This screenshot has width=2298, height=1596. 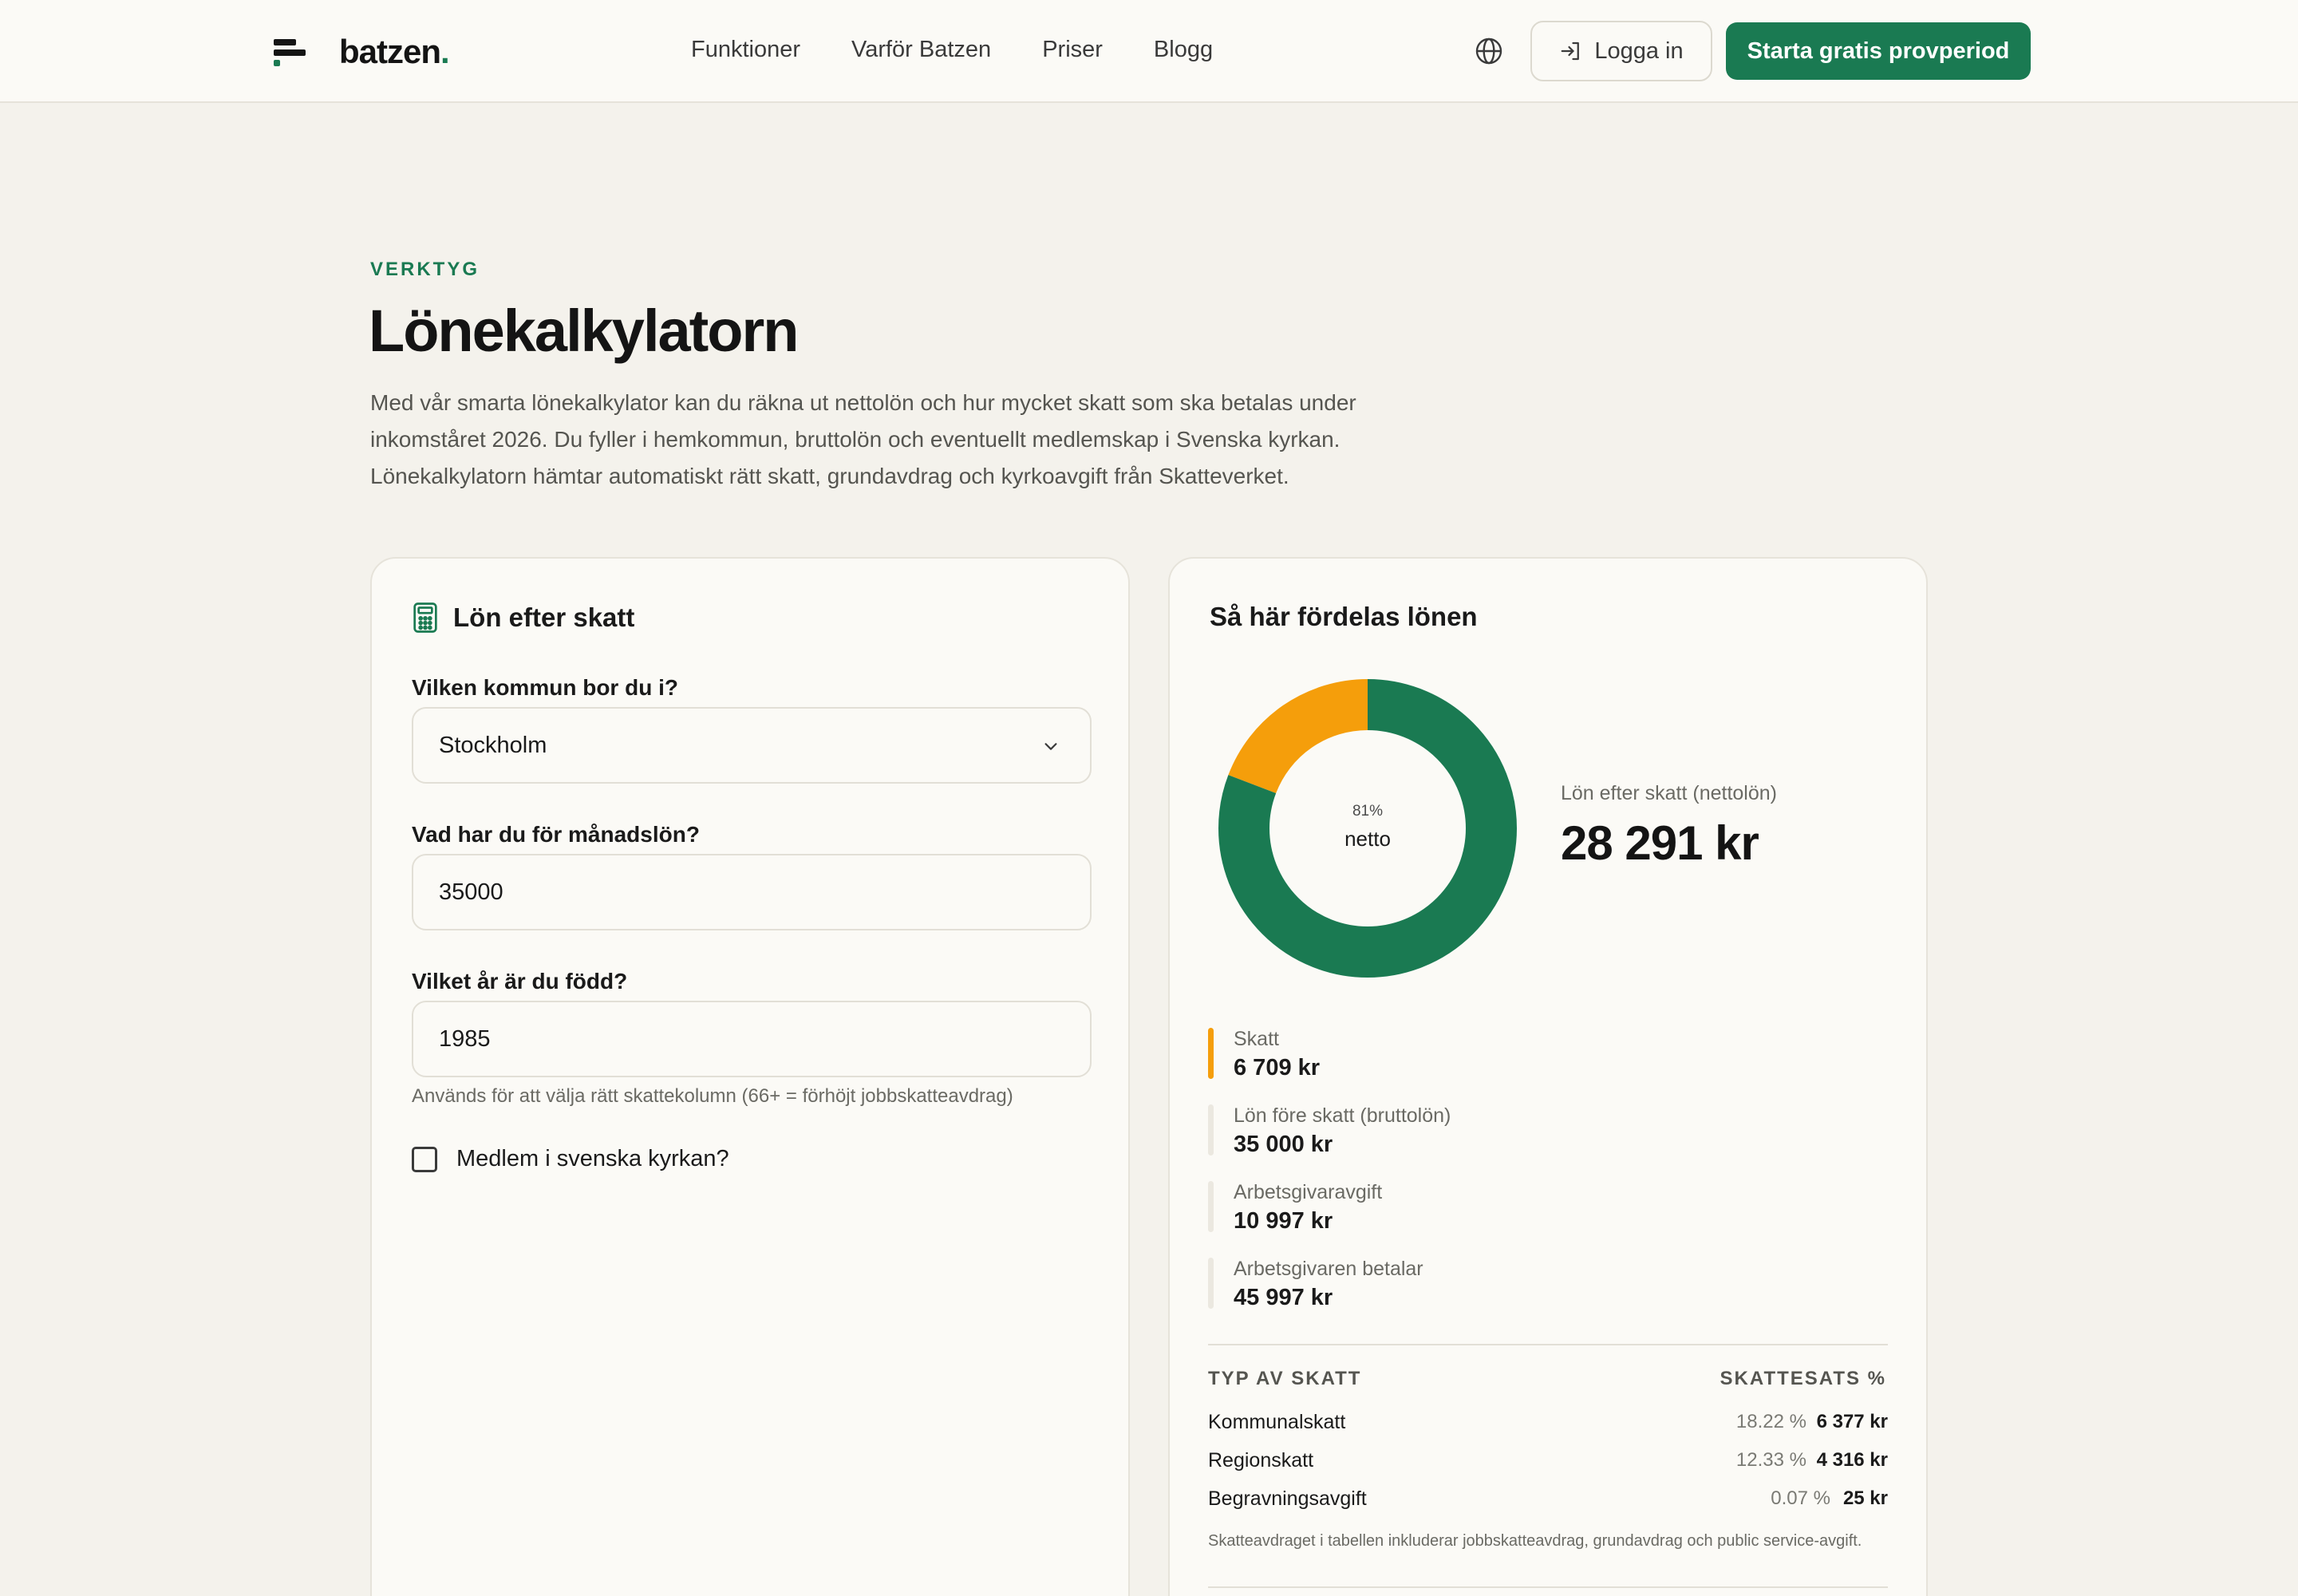 I want to click on birth-year-value: 1985, so click(x=465, y=1038).